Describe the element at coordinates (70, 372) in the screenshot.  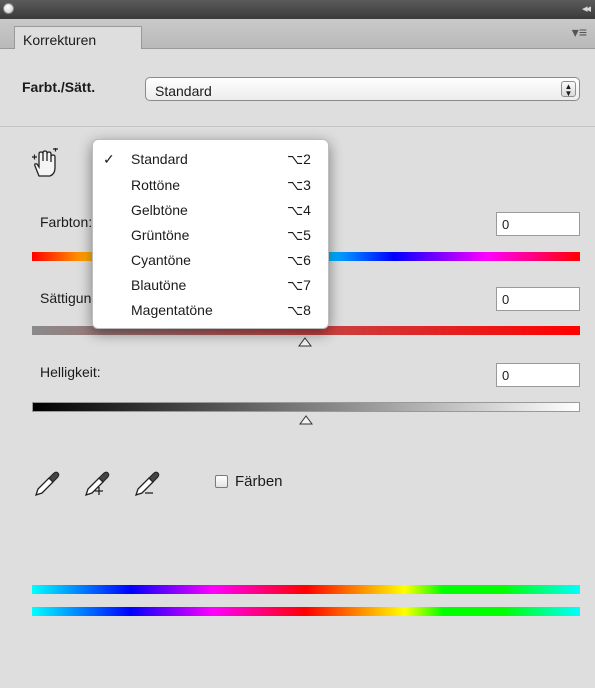
I see `lightness-label: Helligkeit:` at that location.